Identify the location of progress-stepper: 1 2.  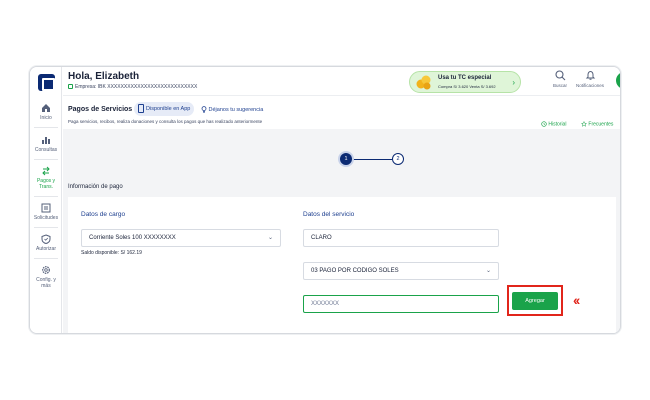
(372, 159).